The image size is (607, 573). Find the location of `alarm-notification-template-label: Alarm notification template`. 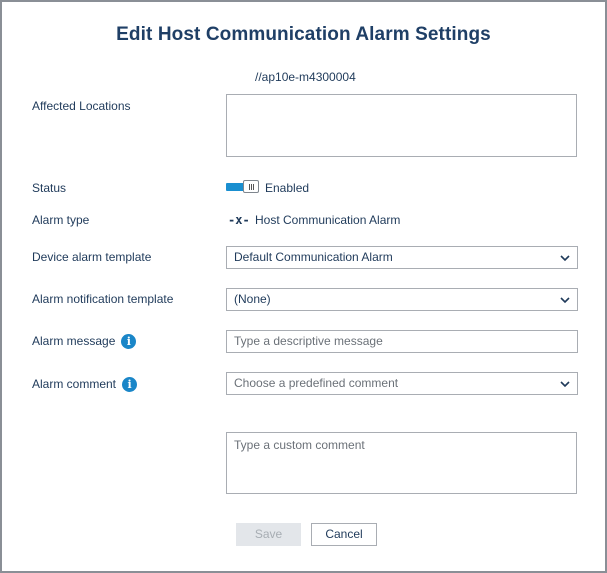

alarm-notification-template-label: Alarm notification template is located at coordinates (103, 299).